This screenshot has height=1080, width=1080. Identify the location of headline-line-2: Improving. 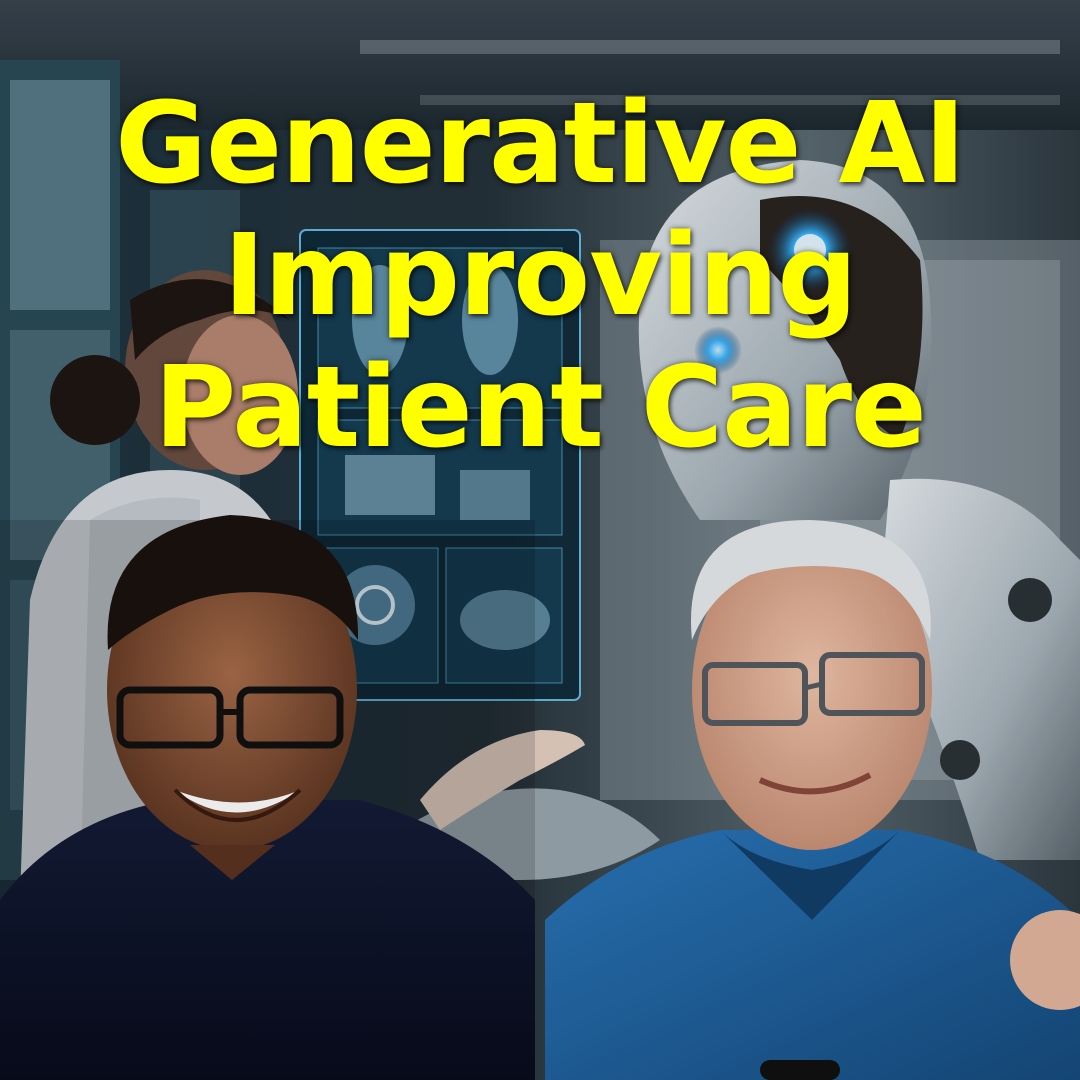
(540, 276).